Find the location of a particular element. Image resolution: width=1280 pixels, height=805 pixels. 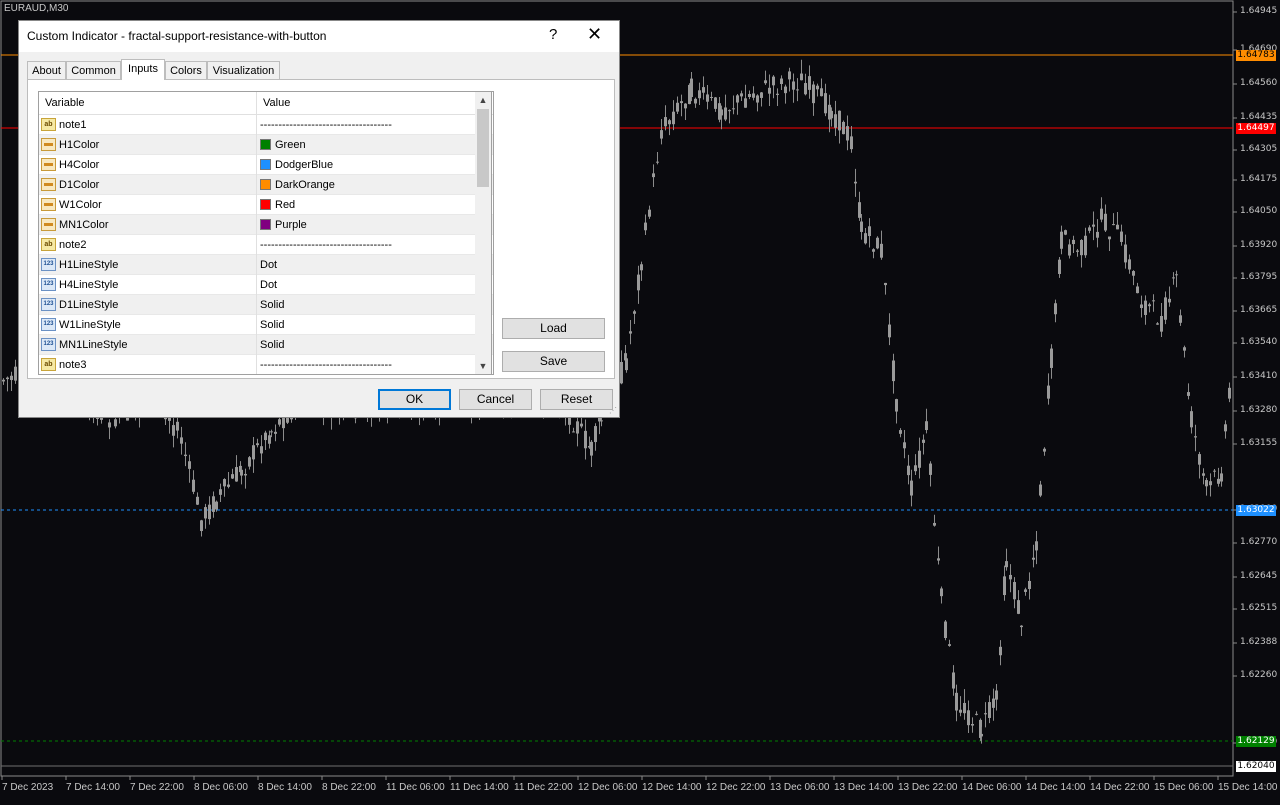

scroll-thumb is located at coordinates (483, 148).